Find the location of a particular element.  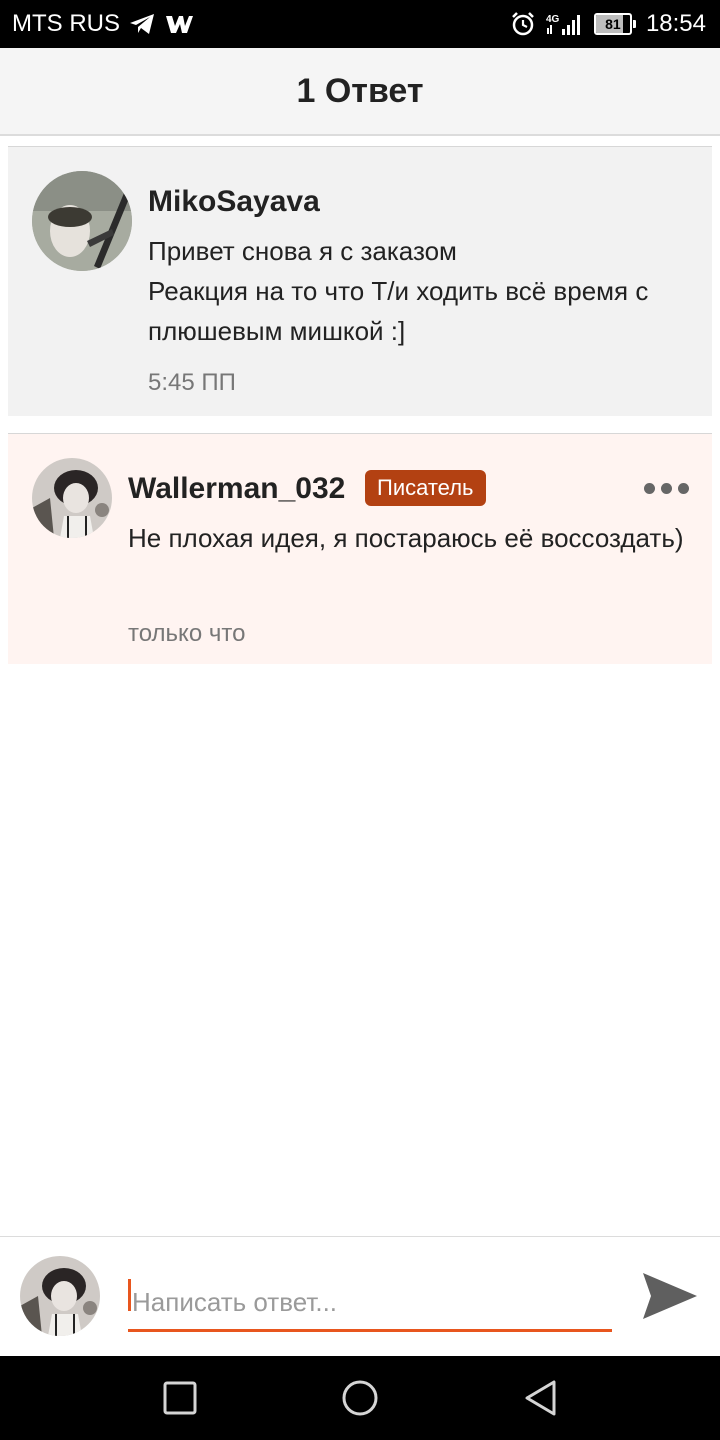

replies-header: 1 Ответ is located at coordinates (360, 92).